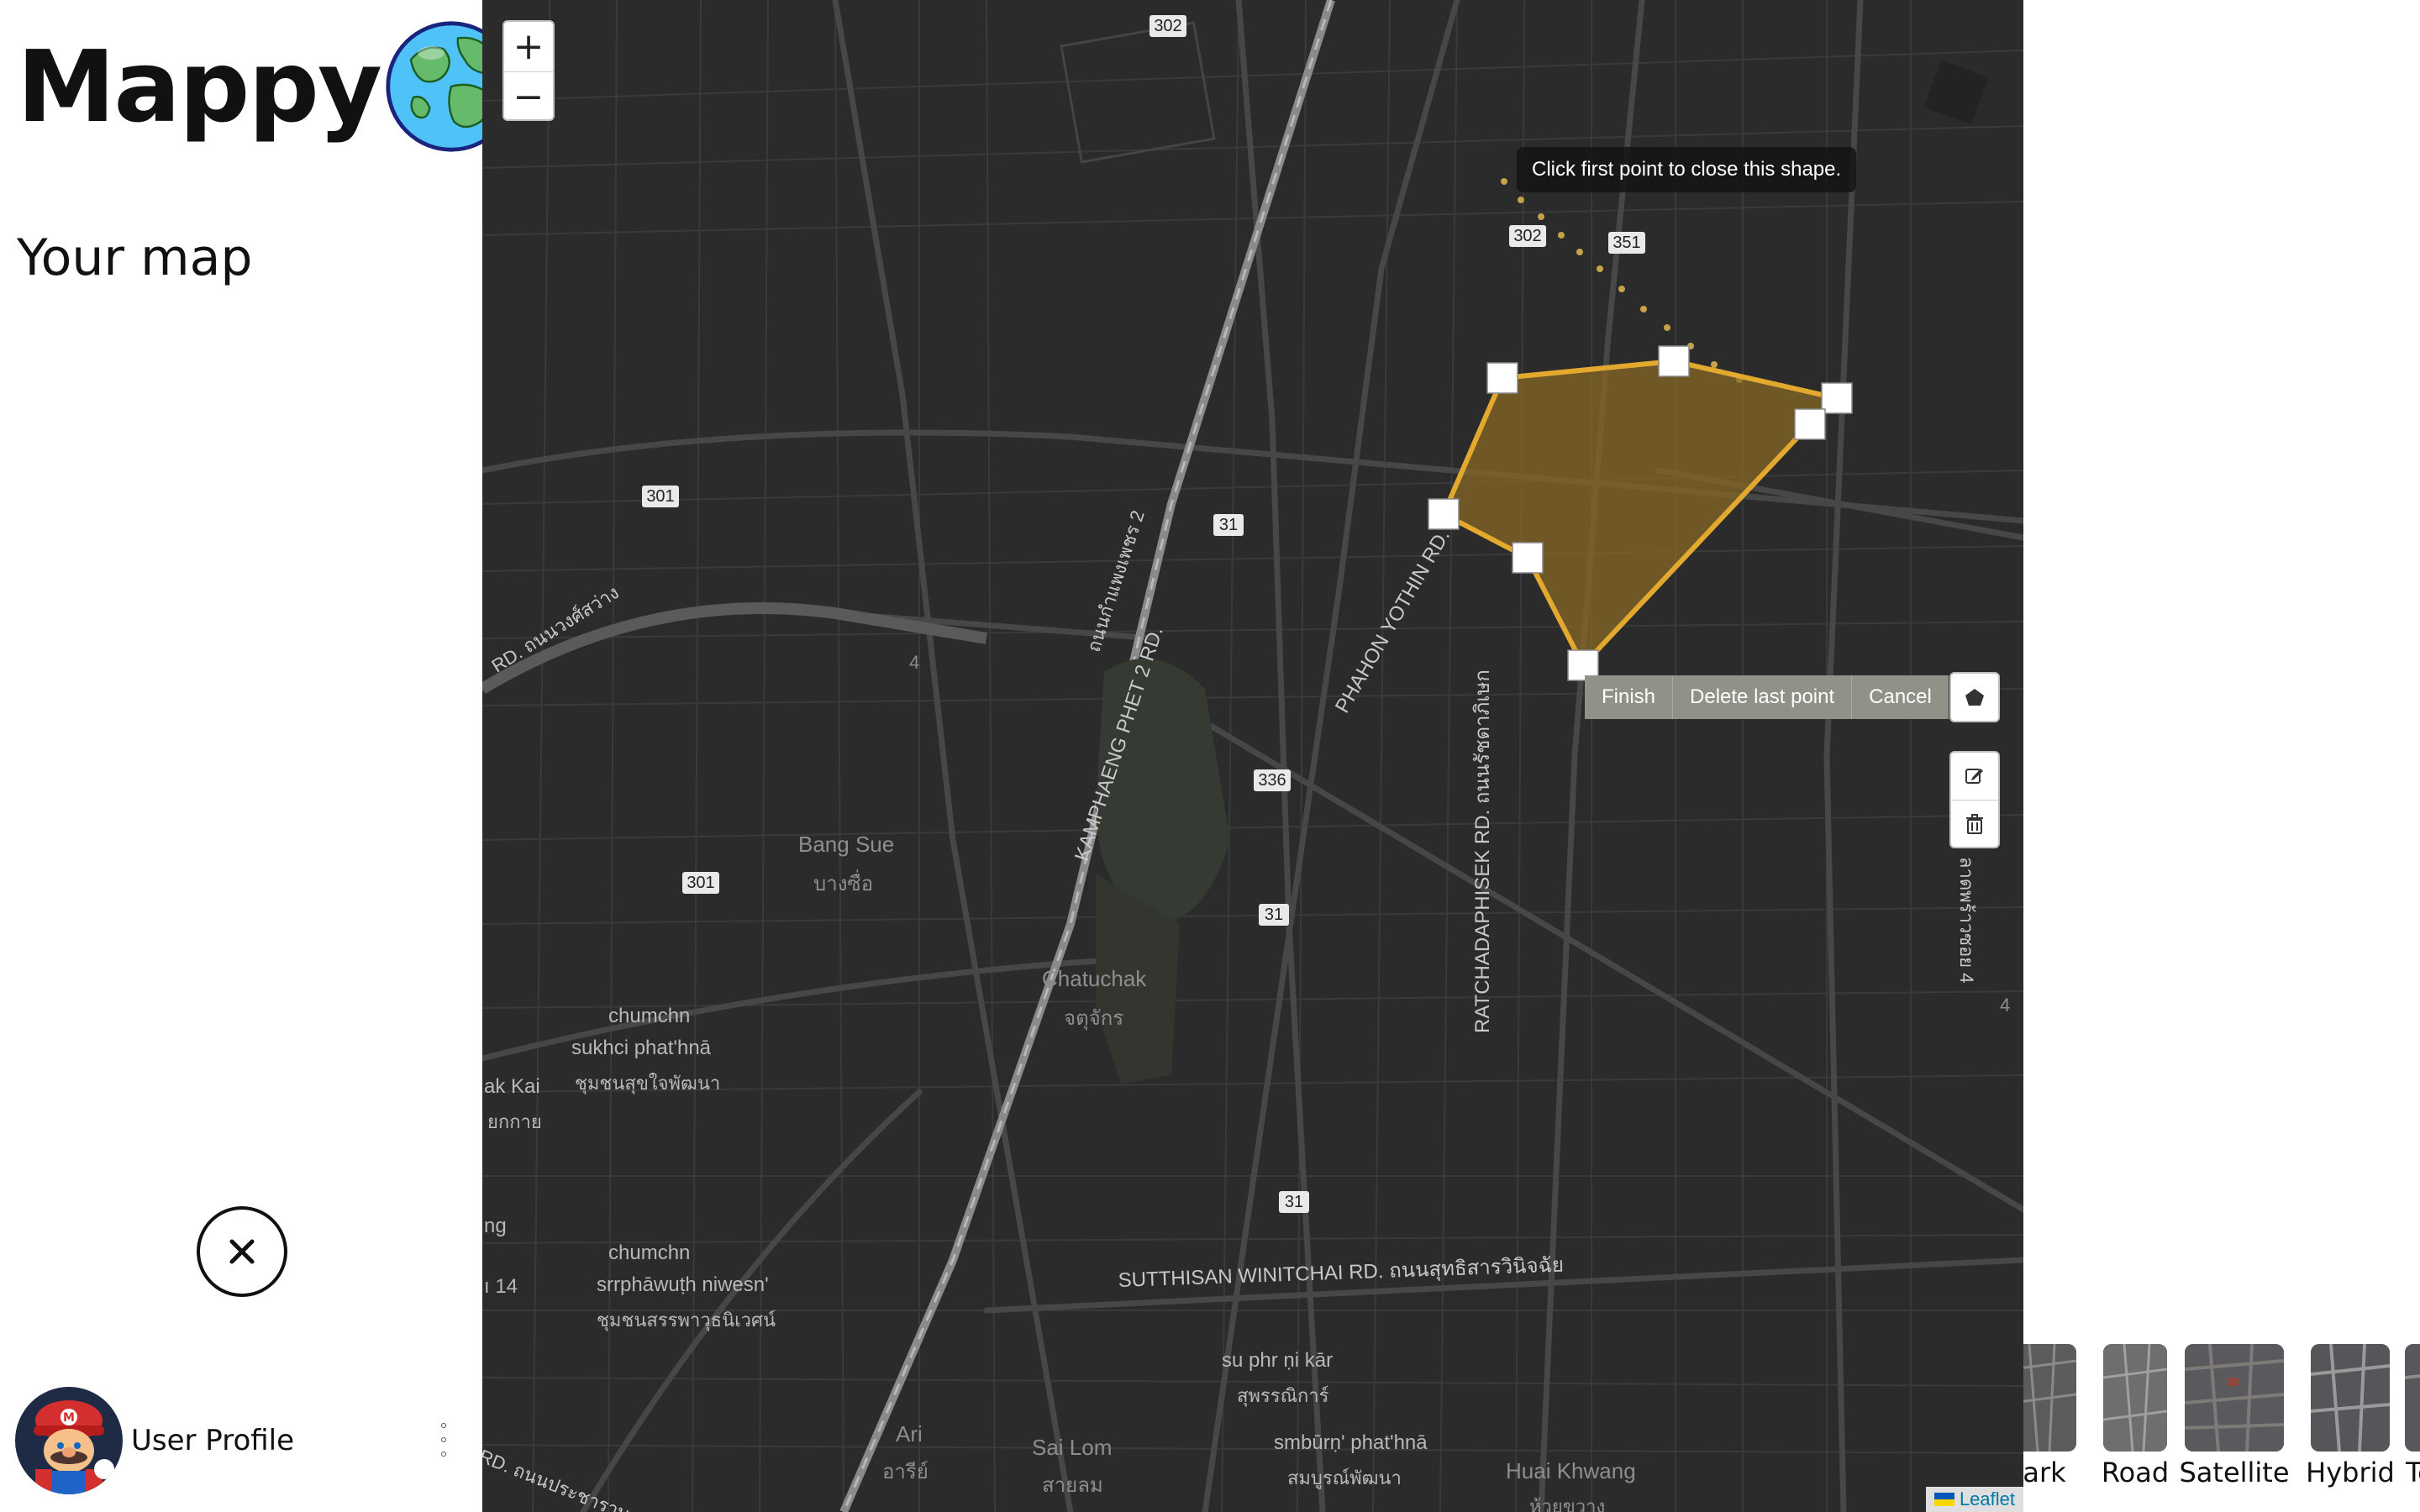 This screenshot has height=1512, width=2420. Describe the element at coordinates (1482, 851) in the screenshot. I see `street-label: RATCHADAPHISEK RD. ถนนรัชดาภิเษก` at that location.